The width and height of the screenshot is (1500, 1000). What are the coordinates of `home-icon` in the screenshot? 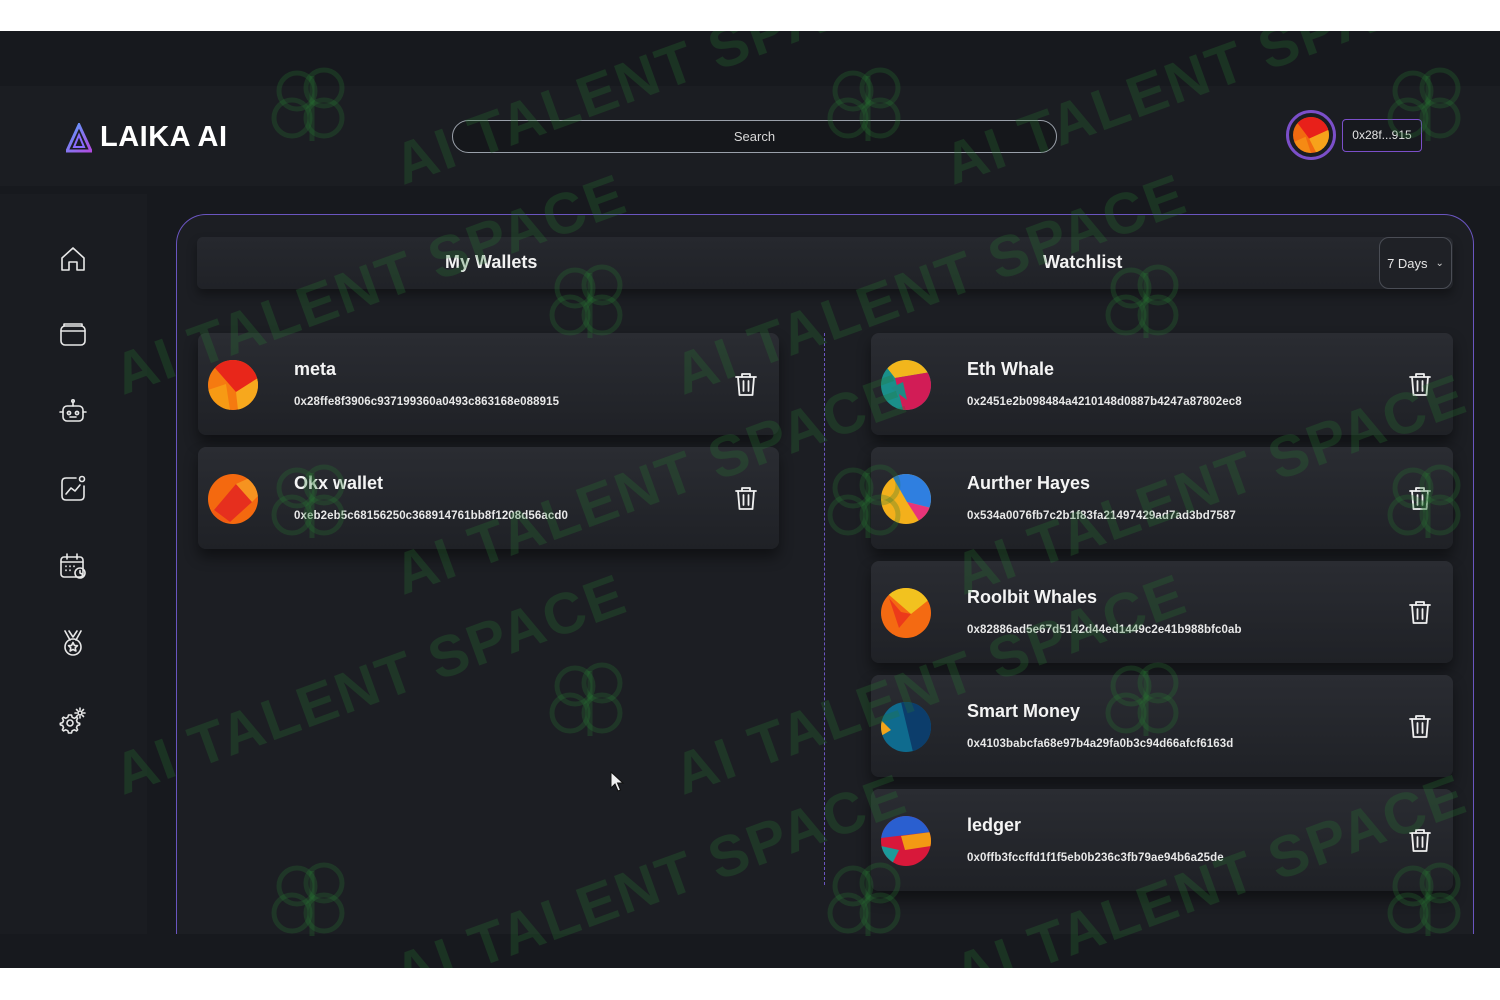 It's located at (73, 259).